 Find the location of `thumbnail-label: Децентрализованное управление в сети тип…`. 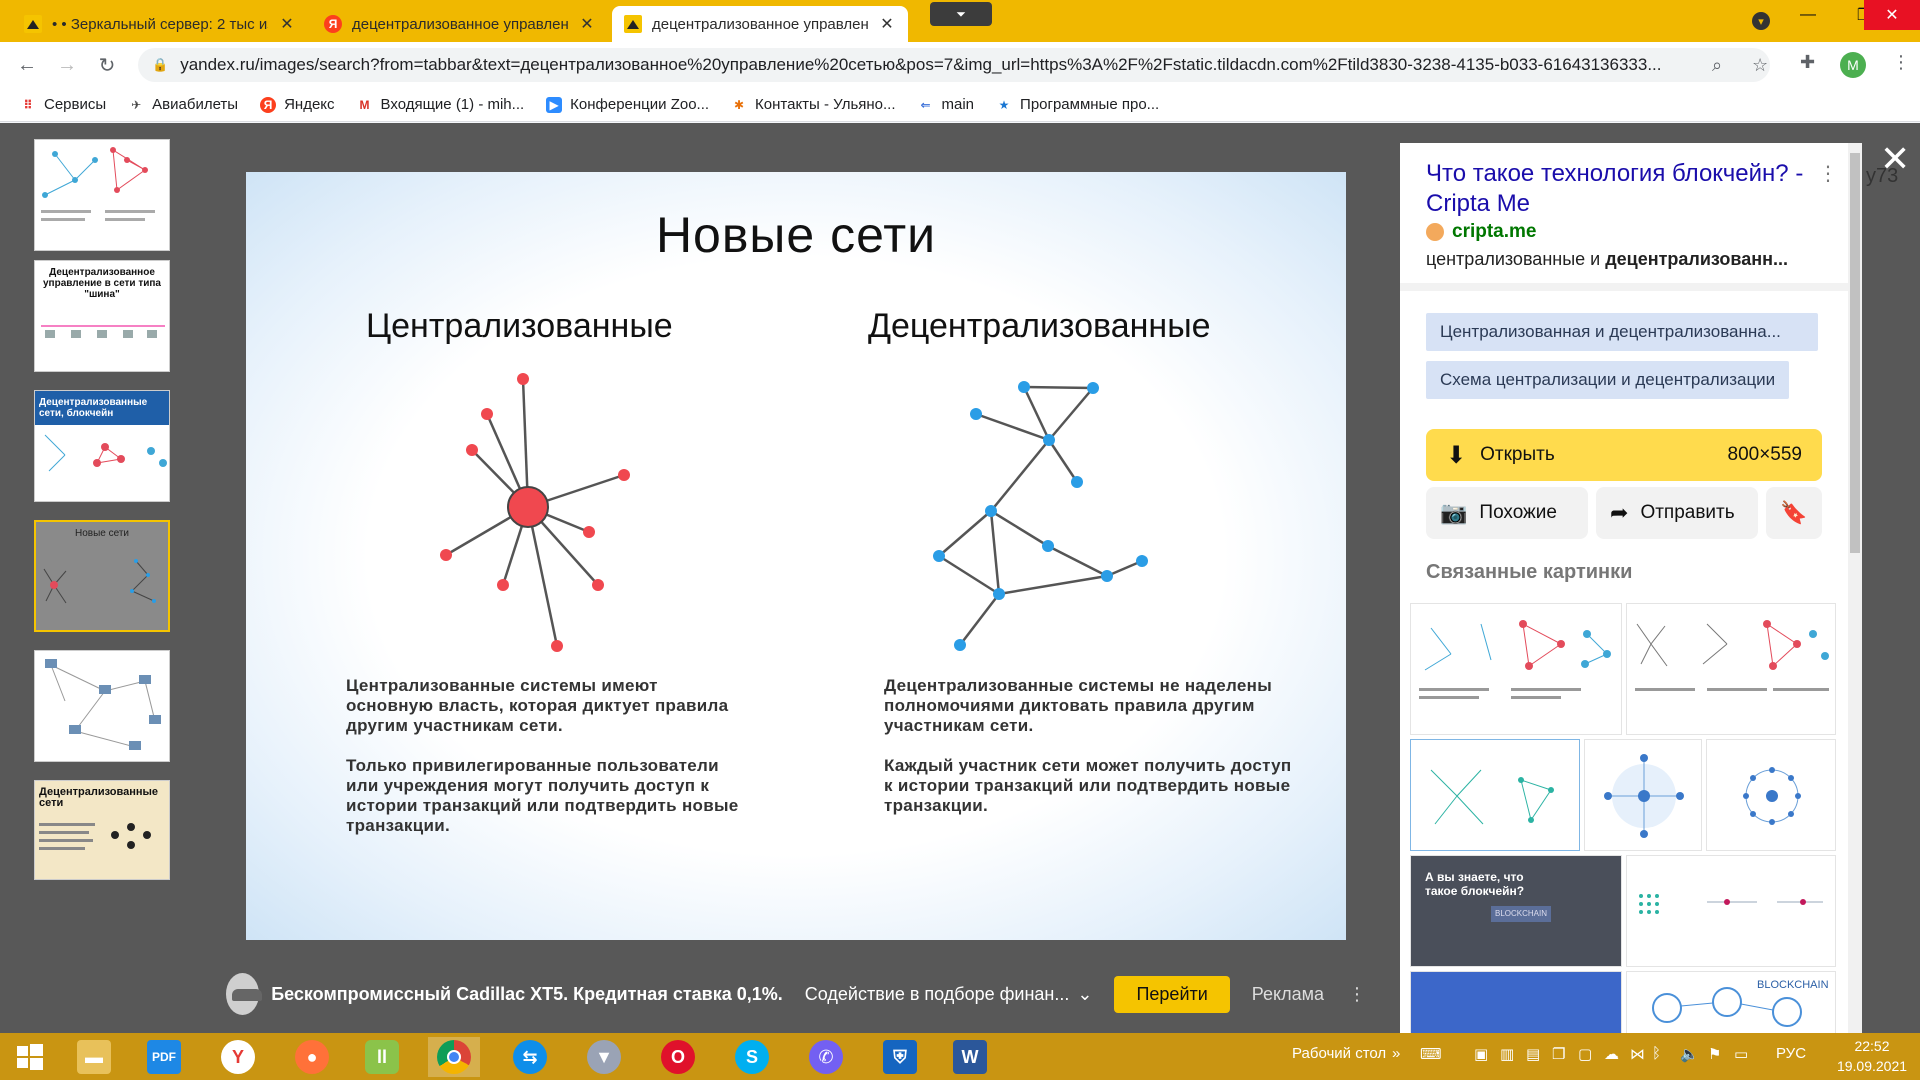

thumbnail-label: Децентрализованное управление в сети тип… is located at coordinates (102, 283).